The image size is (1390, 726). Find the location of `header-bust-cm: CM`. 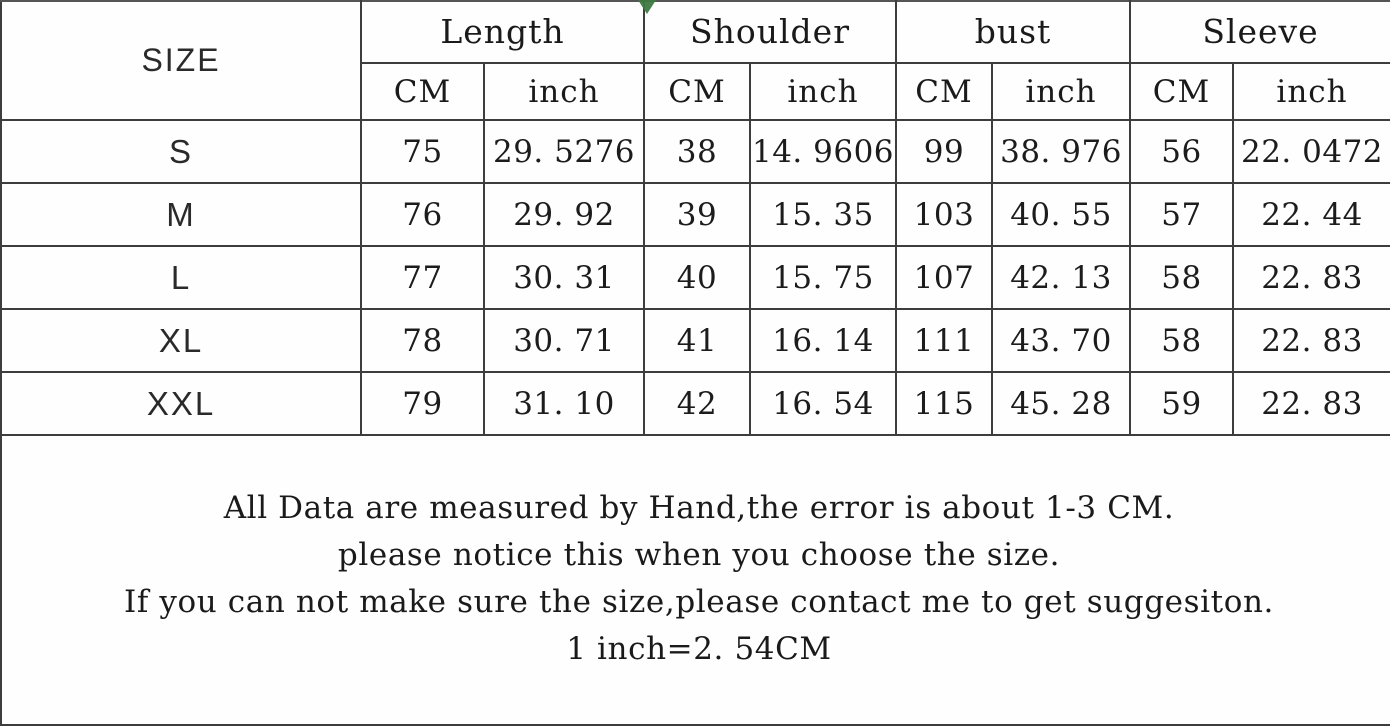

header-bust-cm: CM is located at coordinates (944, 91).